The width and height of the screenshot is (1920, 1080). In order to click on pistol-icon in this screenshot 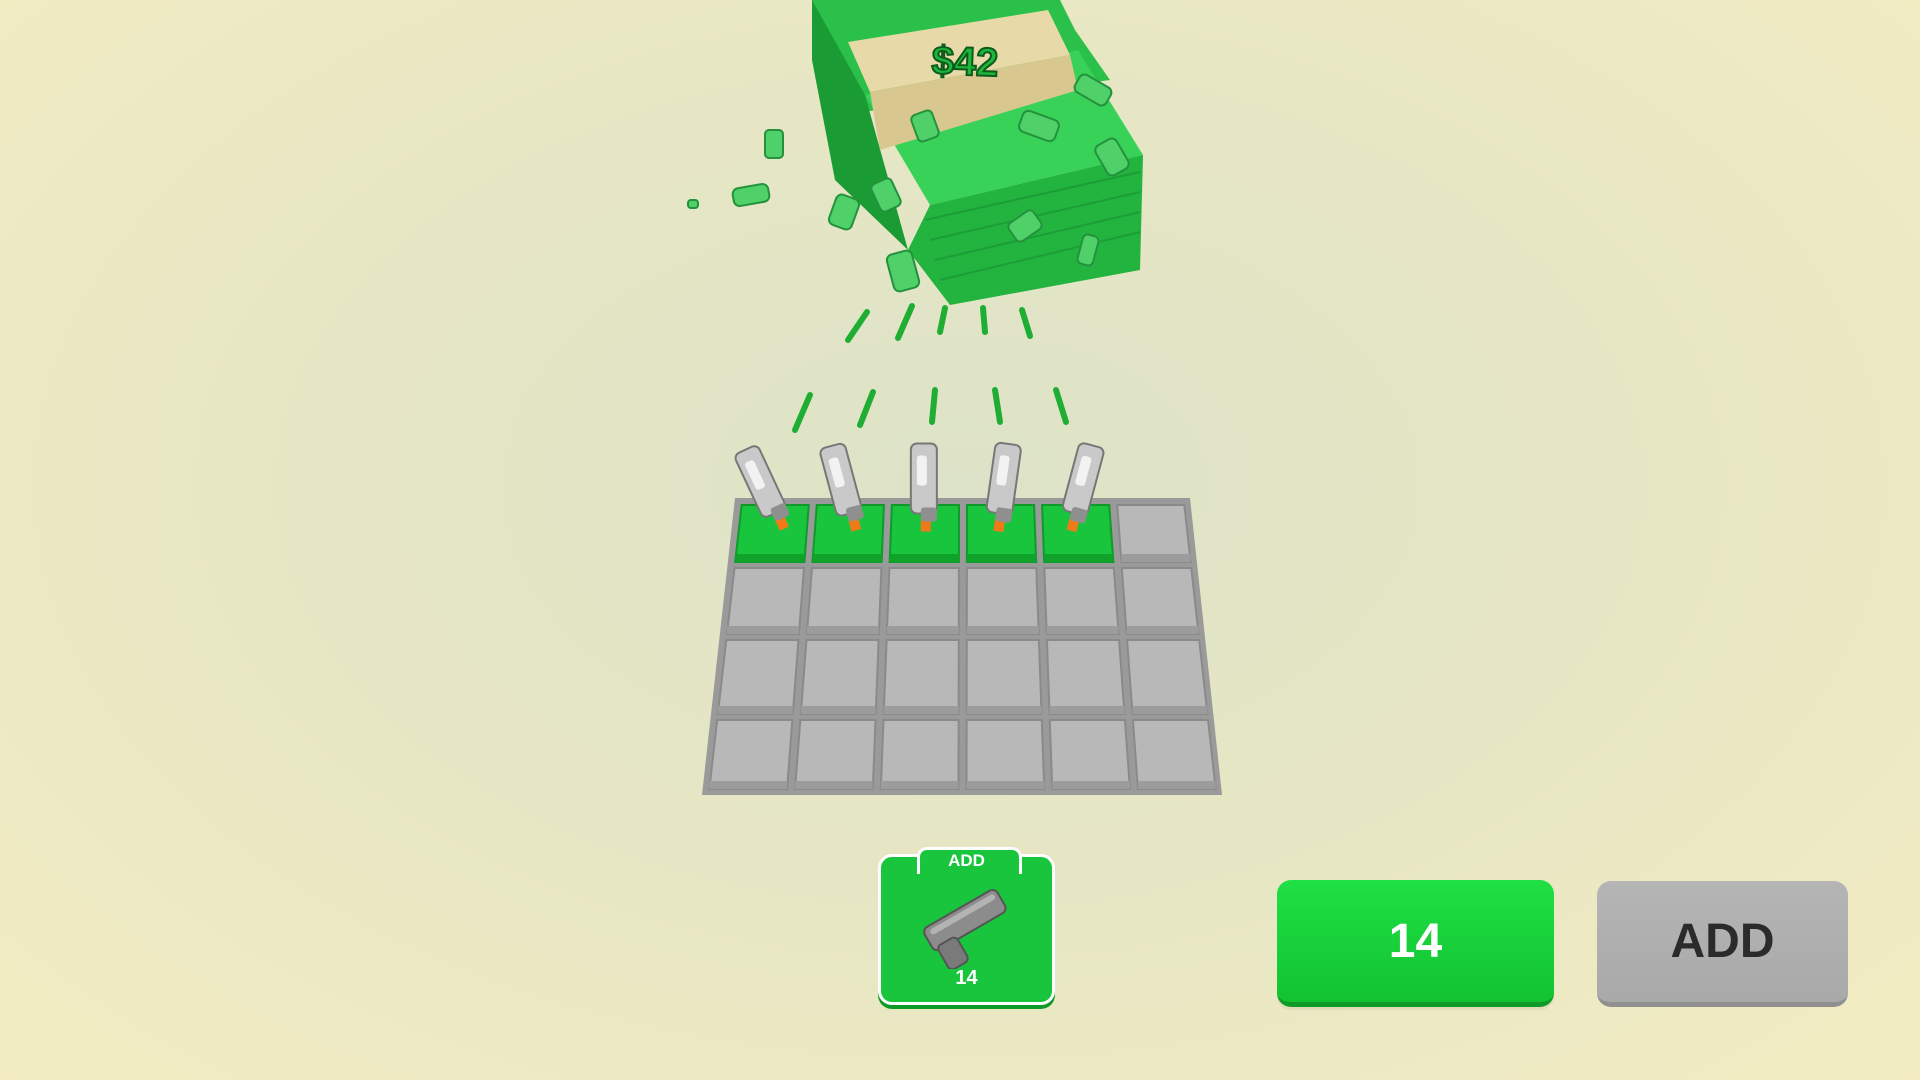, I will do `click(965, 928)`.